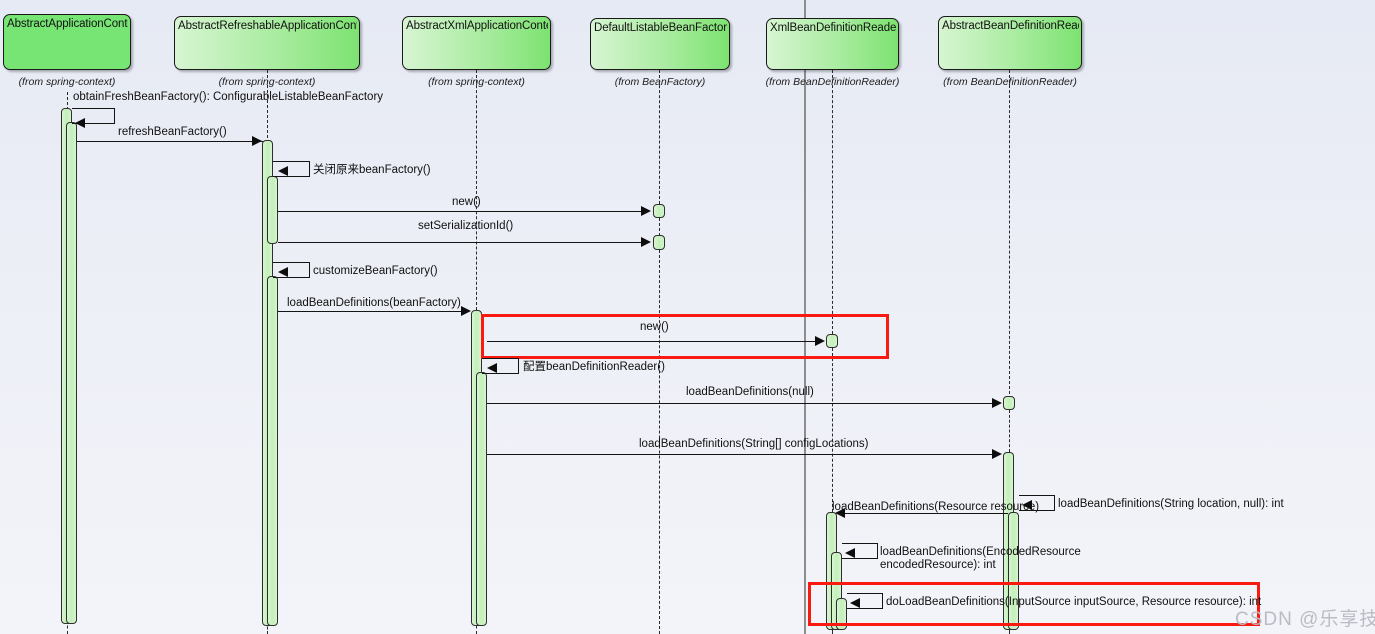 This screenshot has height=634, width=1375. I want to click on activation-bar-3a, so click(659, 211).